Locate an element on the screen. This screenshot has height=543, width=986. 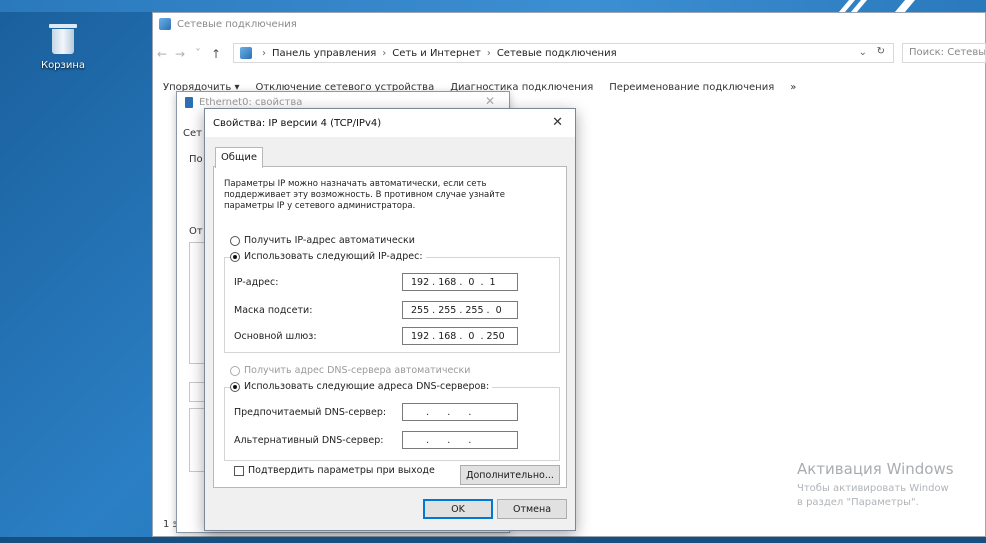
ethernet-text-fragment: От is located at coordinates (196, 231).